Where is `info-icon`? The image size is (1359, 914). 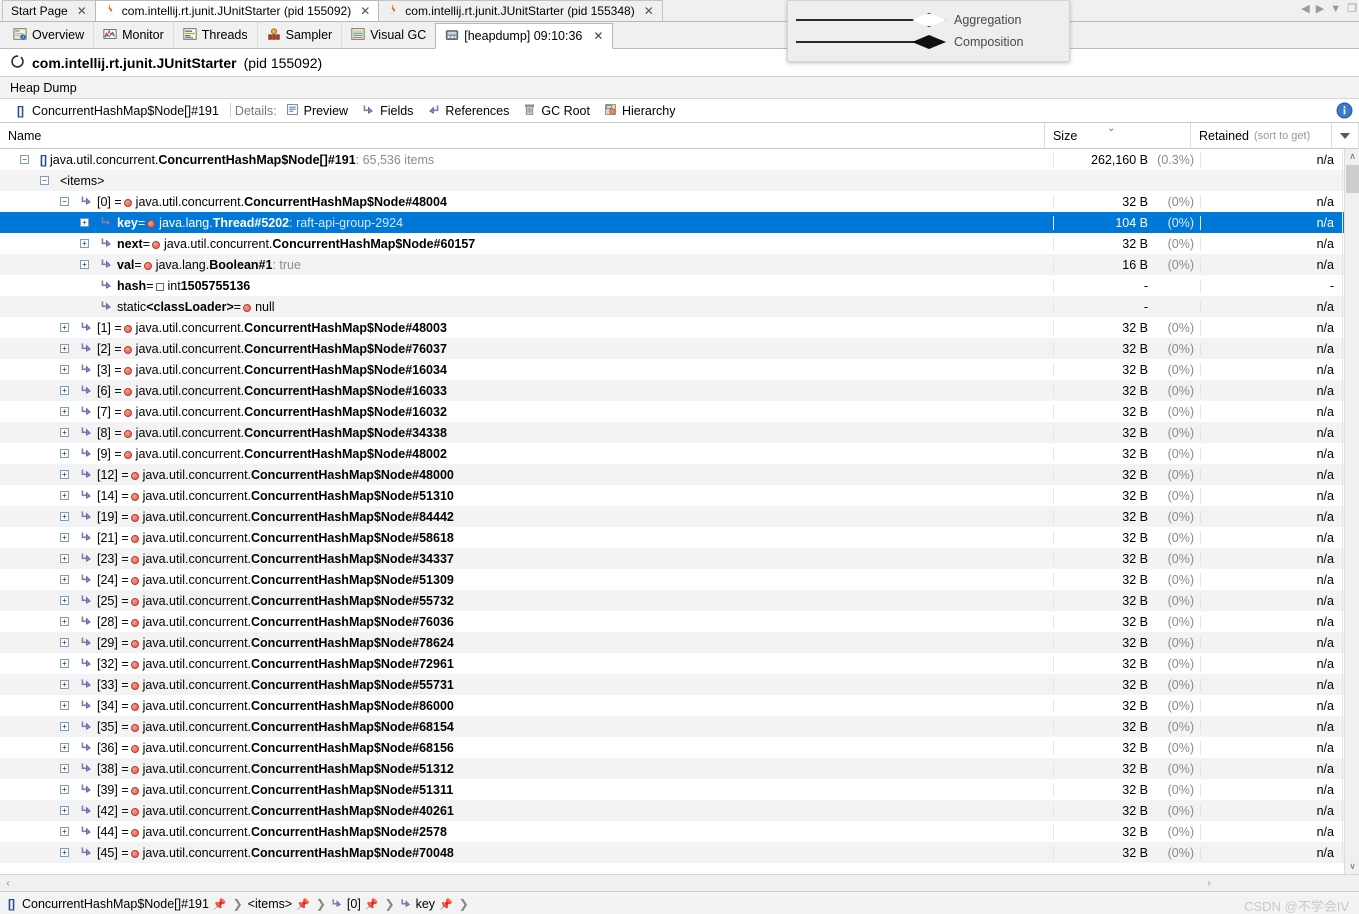
info-icon is located at coordinates (1344, 112).